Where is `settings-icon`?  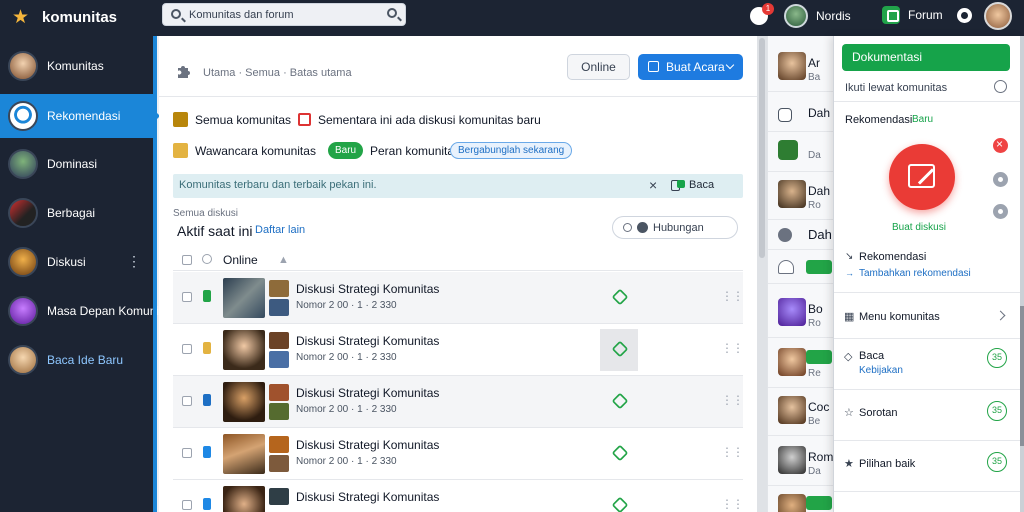 settings-icon is located at coordinates (785, 235).